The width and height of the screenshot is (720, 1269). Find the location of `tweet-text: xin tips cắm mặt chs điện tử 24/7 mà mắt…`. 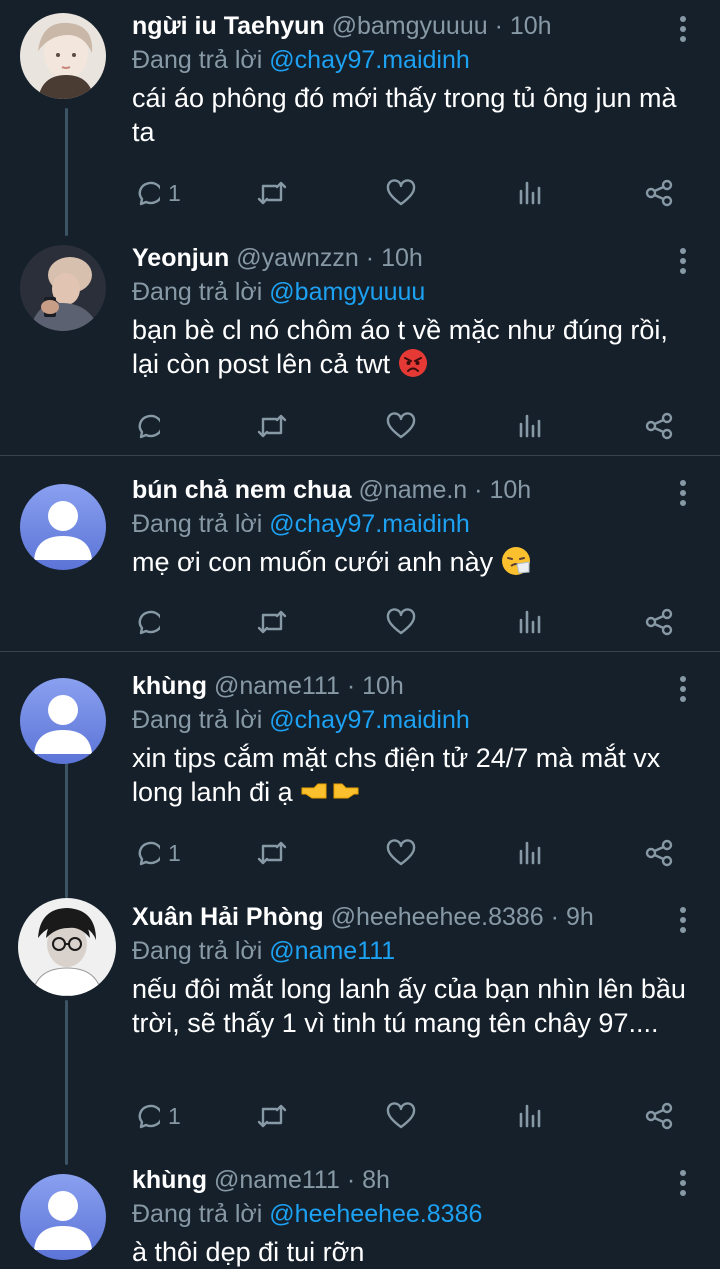

tweet-text: xin tips cắm mặt chs điện tử 24/7 mà mắt… is located at coordinates (412, 775).